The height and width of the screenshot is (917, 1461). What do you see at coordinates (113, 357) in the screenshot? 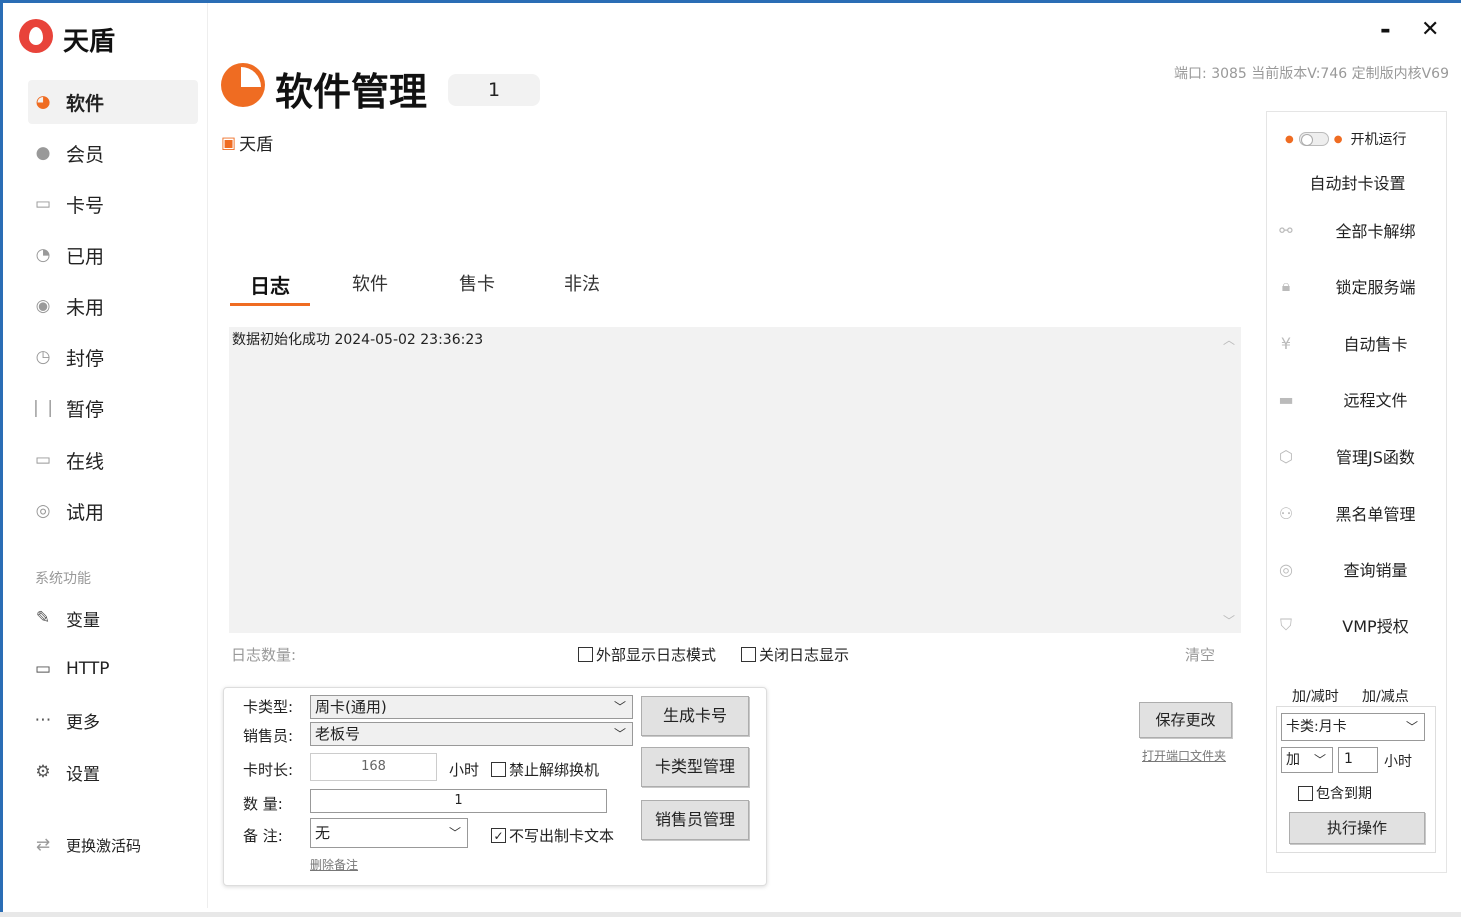
I see `sidebar-item-banned: ◷ 封停` at bounding box center [113, 357].